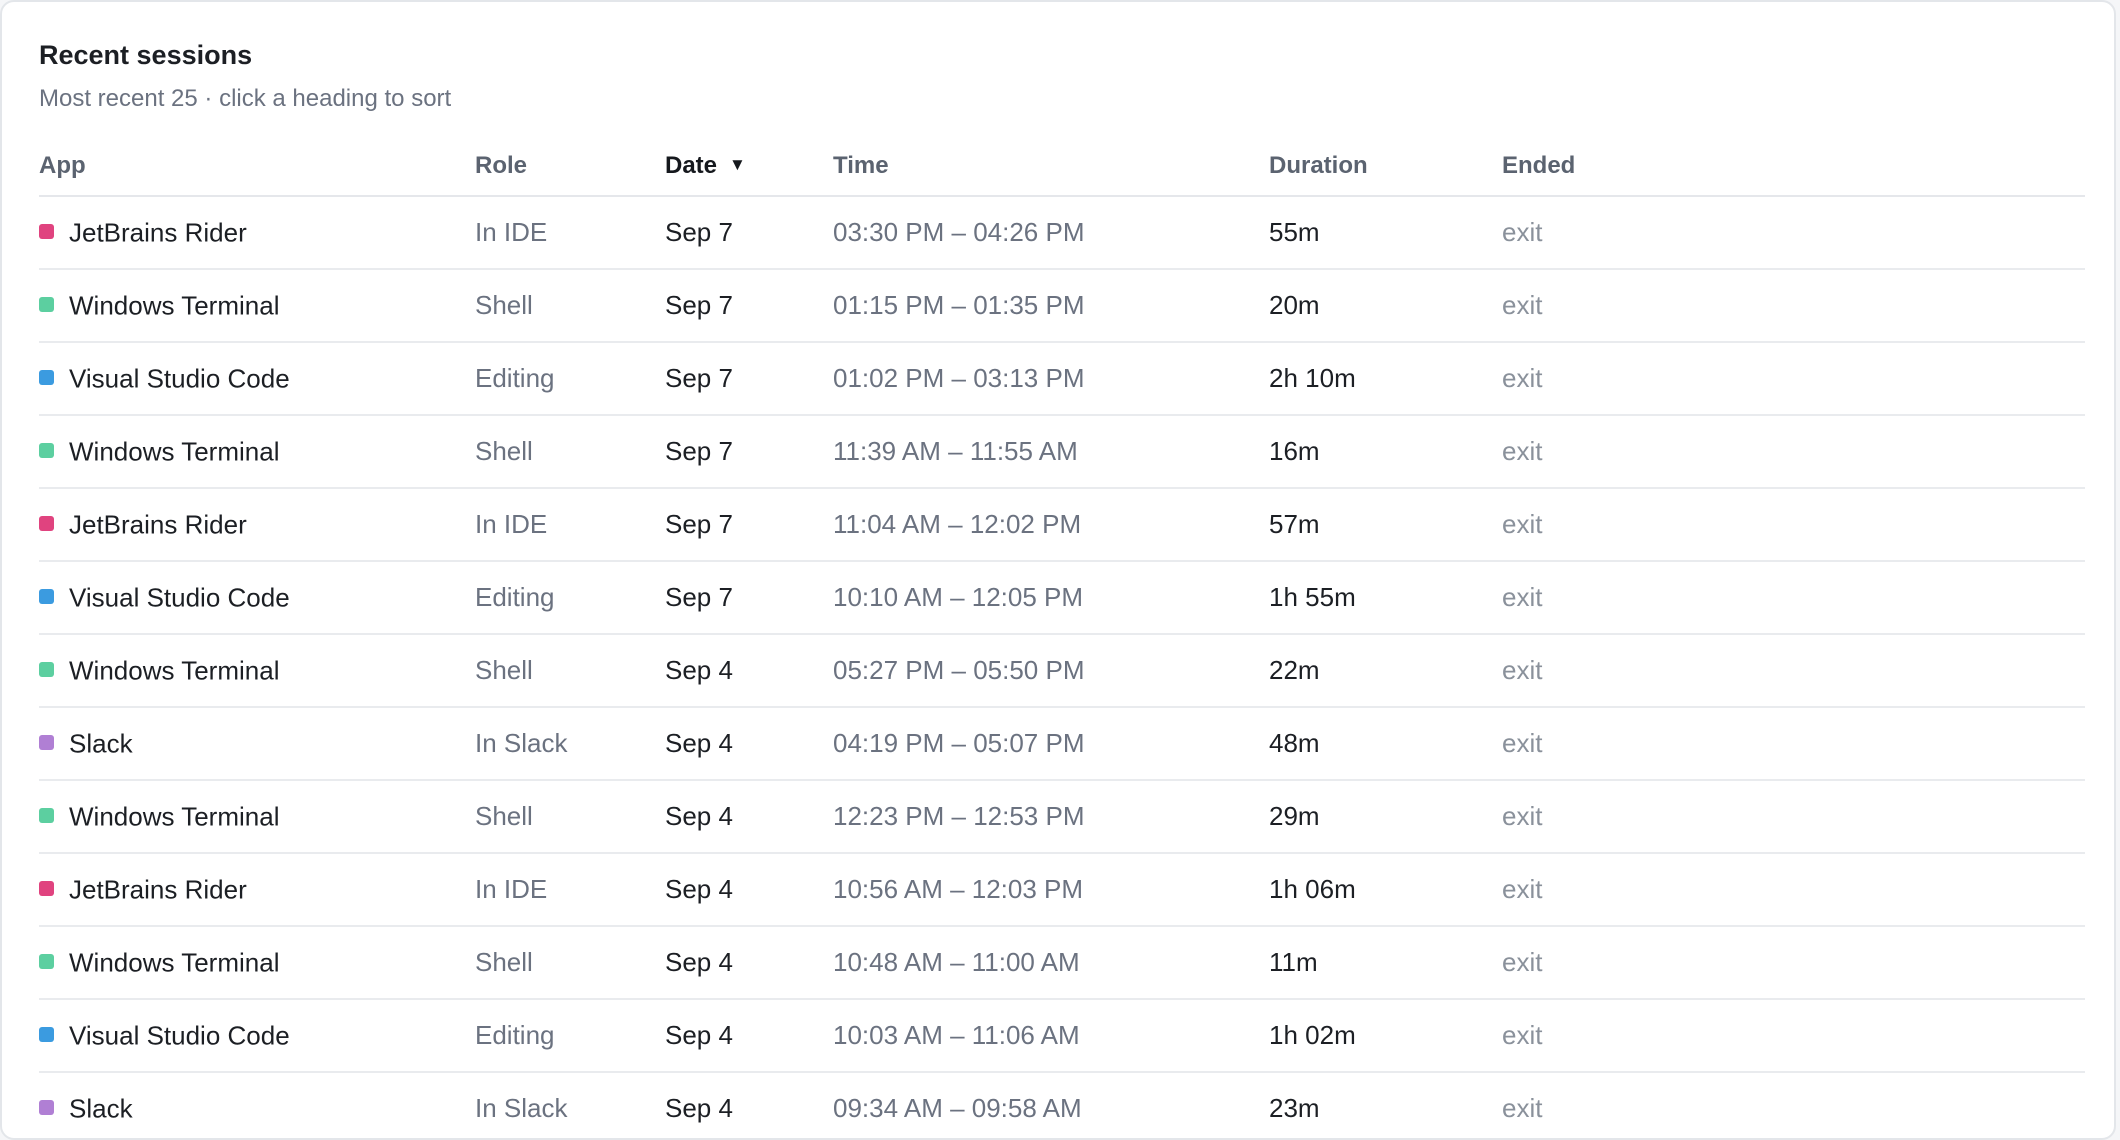 This screenshot has width=2120, height=1140. I want to click on column-header-time: Time, so click(1051, 167).